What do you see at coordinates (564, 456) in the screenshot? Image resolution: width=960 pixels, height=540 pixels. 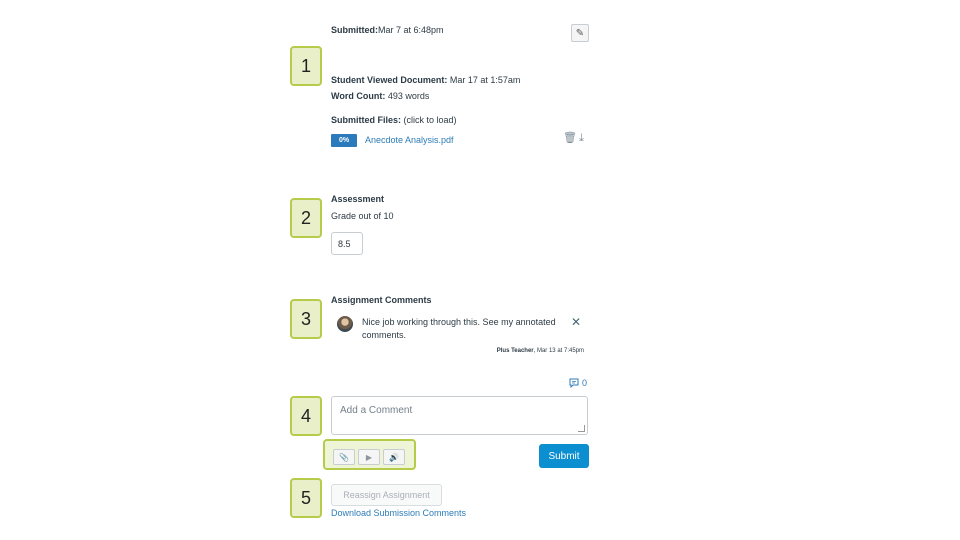 I see `submit-button: Submit` at bounding box center [564, 456].